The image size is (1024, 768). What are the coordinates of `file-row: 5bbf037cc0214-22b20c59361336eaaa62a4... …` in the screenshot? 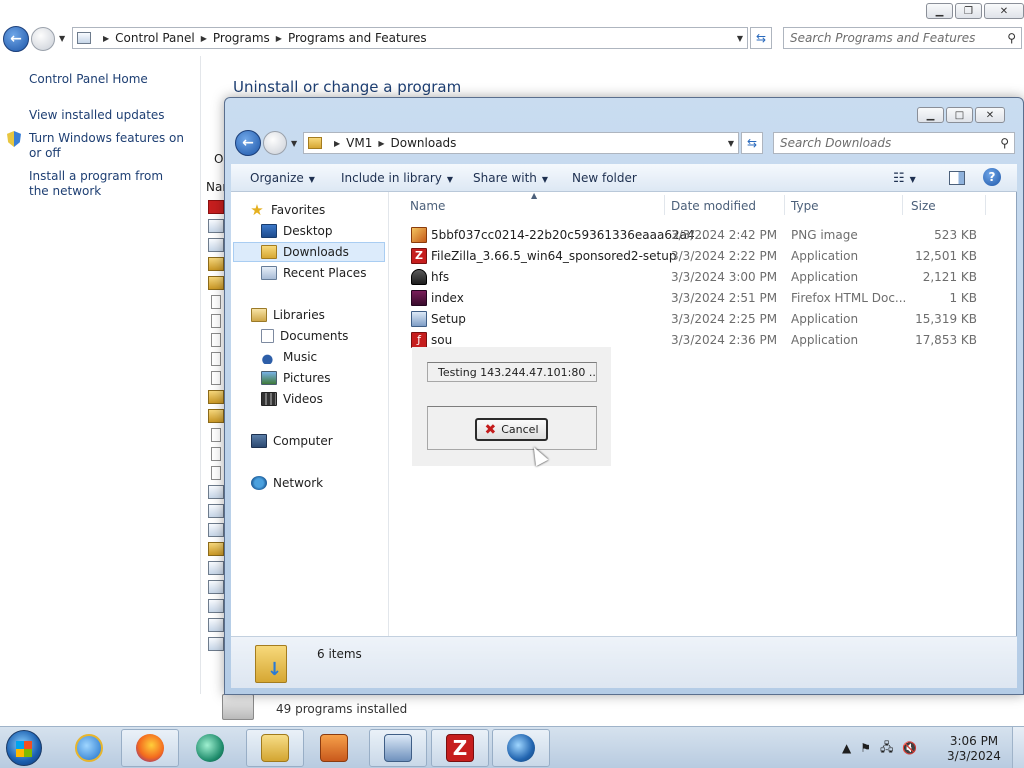 It's located at (699, 235).